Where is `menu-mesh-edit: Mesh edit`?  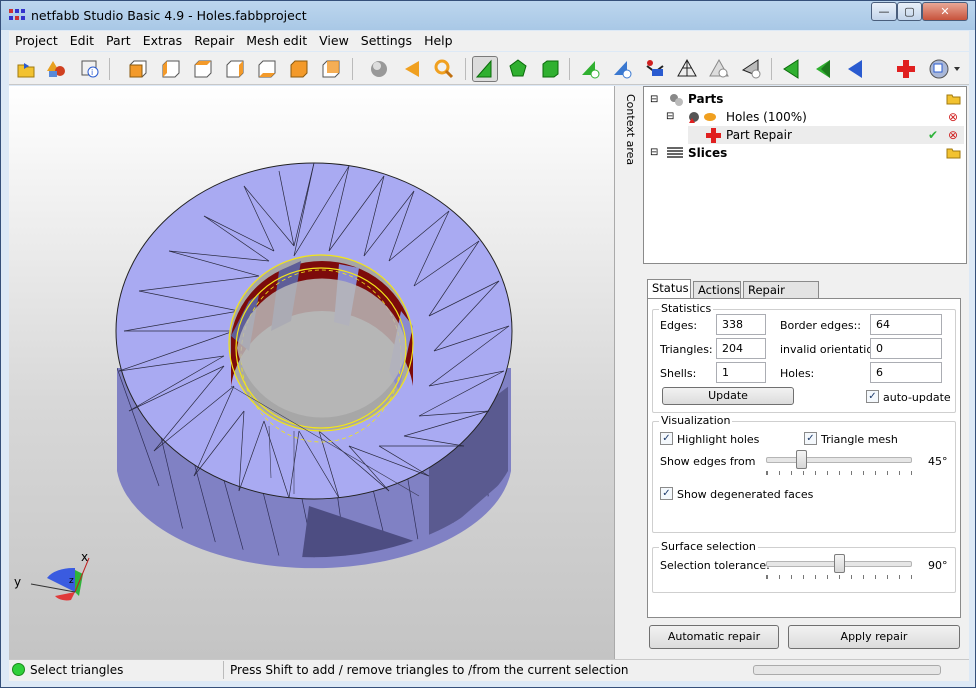
menu-mesh-edit: Mesh edit is located at coordinates (276, 39).